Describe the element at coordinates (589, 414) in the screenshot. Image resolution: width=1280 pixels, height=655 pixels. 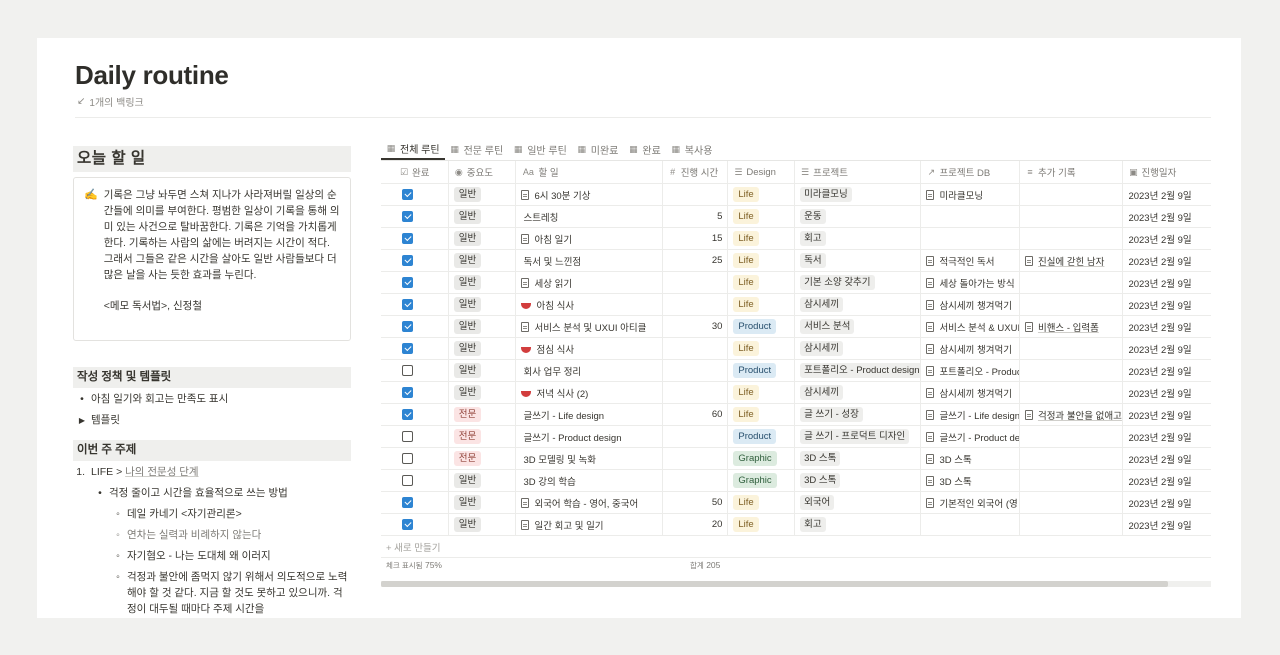
I see `task-cell: 글쓰기 - Life design` at that location.